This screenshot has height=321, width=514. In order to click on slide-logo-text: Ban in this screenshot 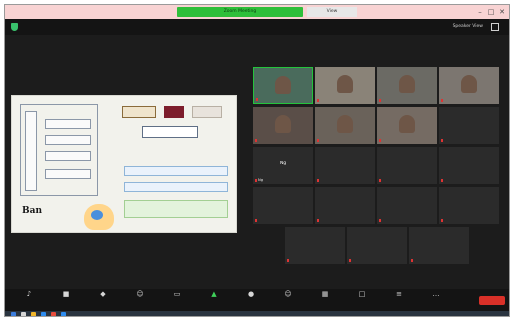, I will do `click(32, 211)`.